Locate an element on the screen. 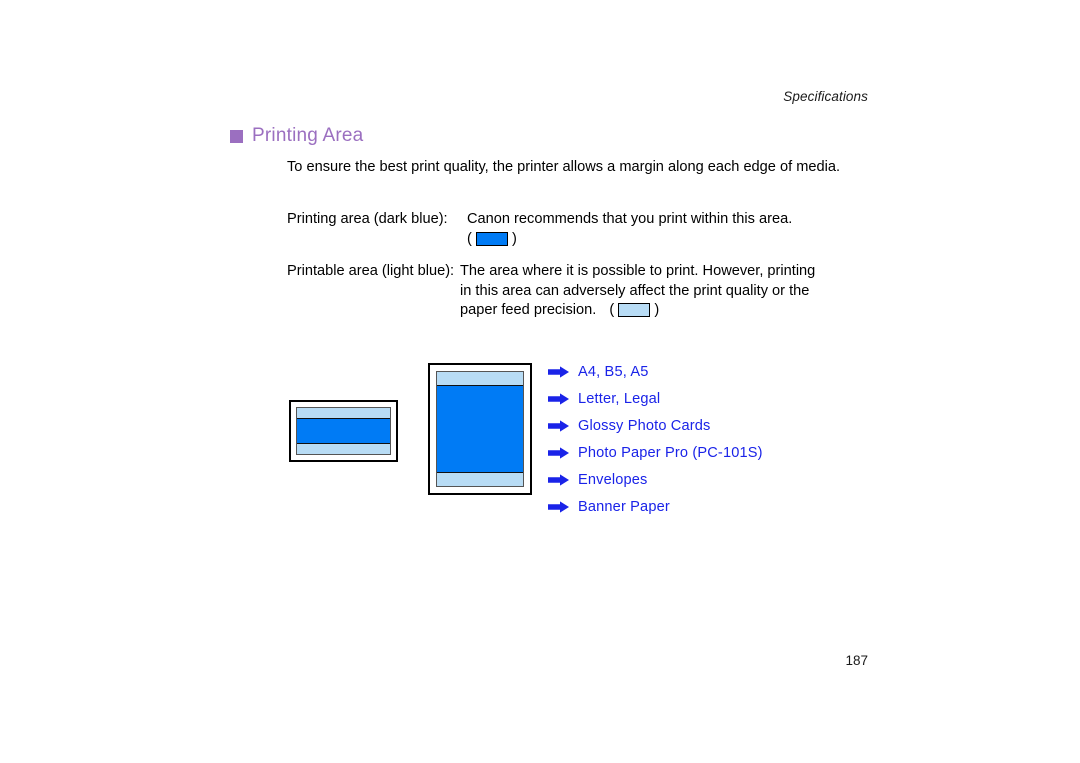 This screenshot has width=1080, height=763. landscape-printing-region is located at coordinates (343, 431).